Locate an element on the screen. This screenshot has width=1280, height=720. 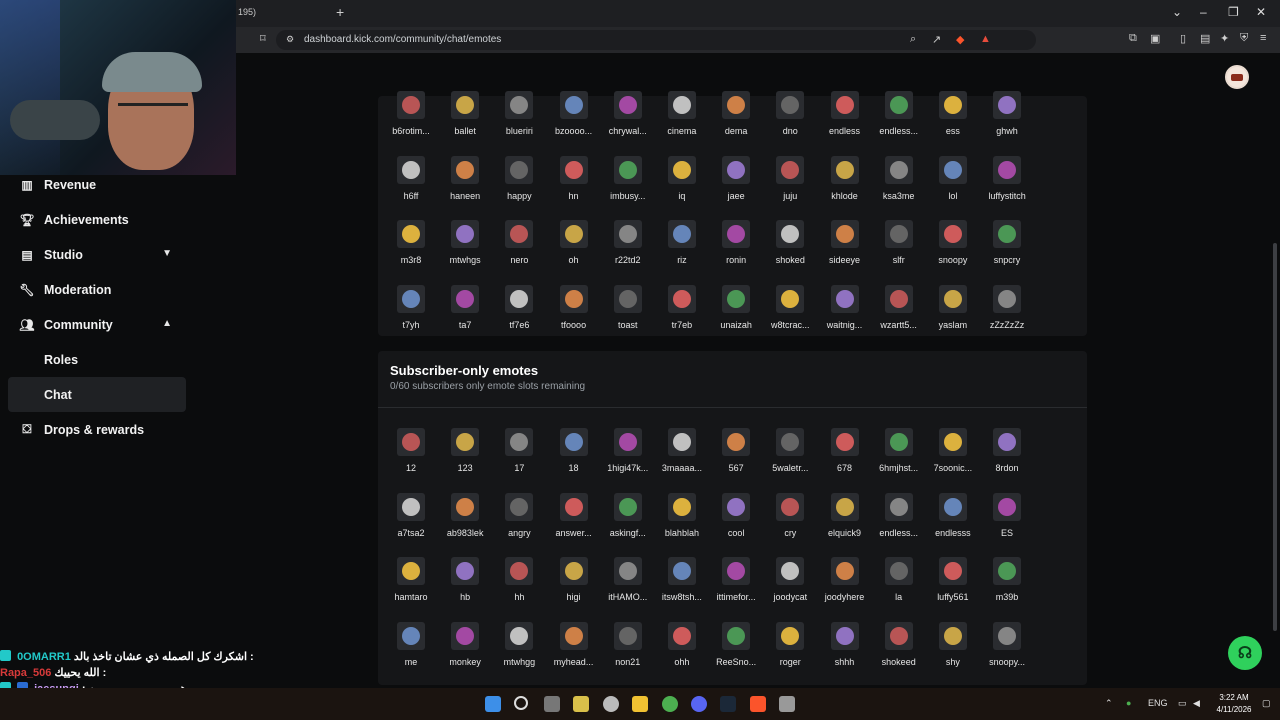
emote-item: toast is located at coordinates (628, 310).